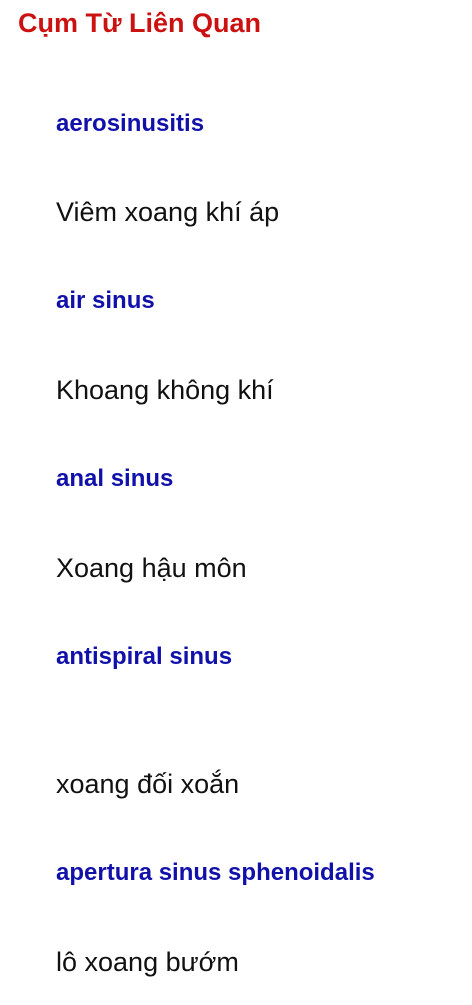 This screenshot has height=1005, width=472. I want to click on phrase-meaning: Viêm xoang khí áp, so click(168, 212).